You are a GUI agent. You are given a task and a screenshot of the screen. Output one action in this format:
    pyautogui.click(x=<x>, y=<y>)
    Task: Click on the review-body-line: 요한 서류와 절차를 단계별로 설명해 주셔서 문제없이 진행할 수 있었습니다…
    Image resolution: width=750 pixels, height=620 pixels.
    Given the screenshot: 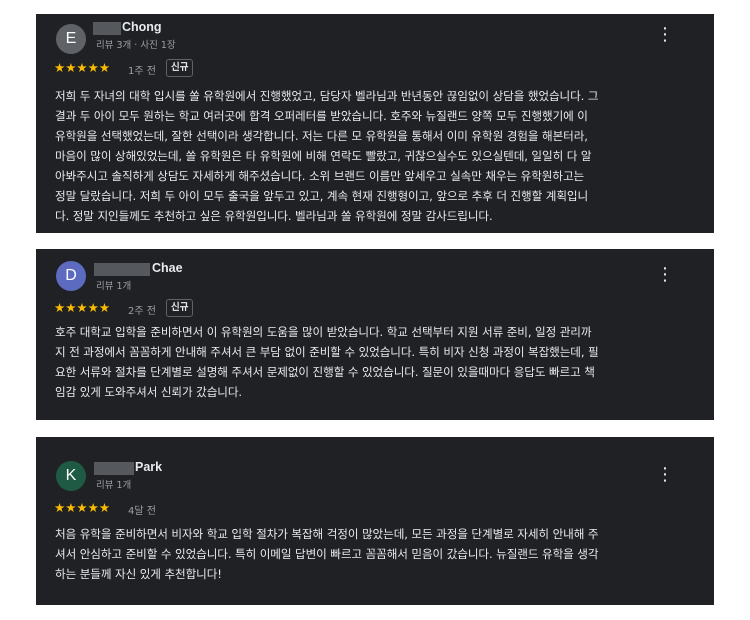 What is the action you would take?
    pyautogui.click(x=325, y=372)
    